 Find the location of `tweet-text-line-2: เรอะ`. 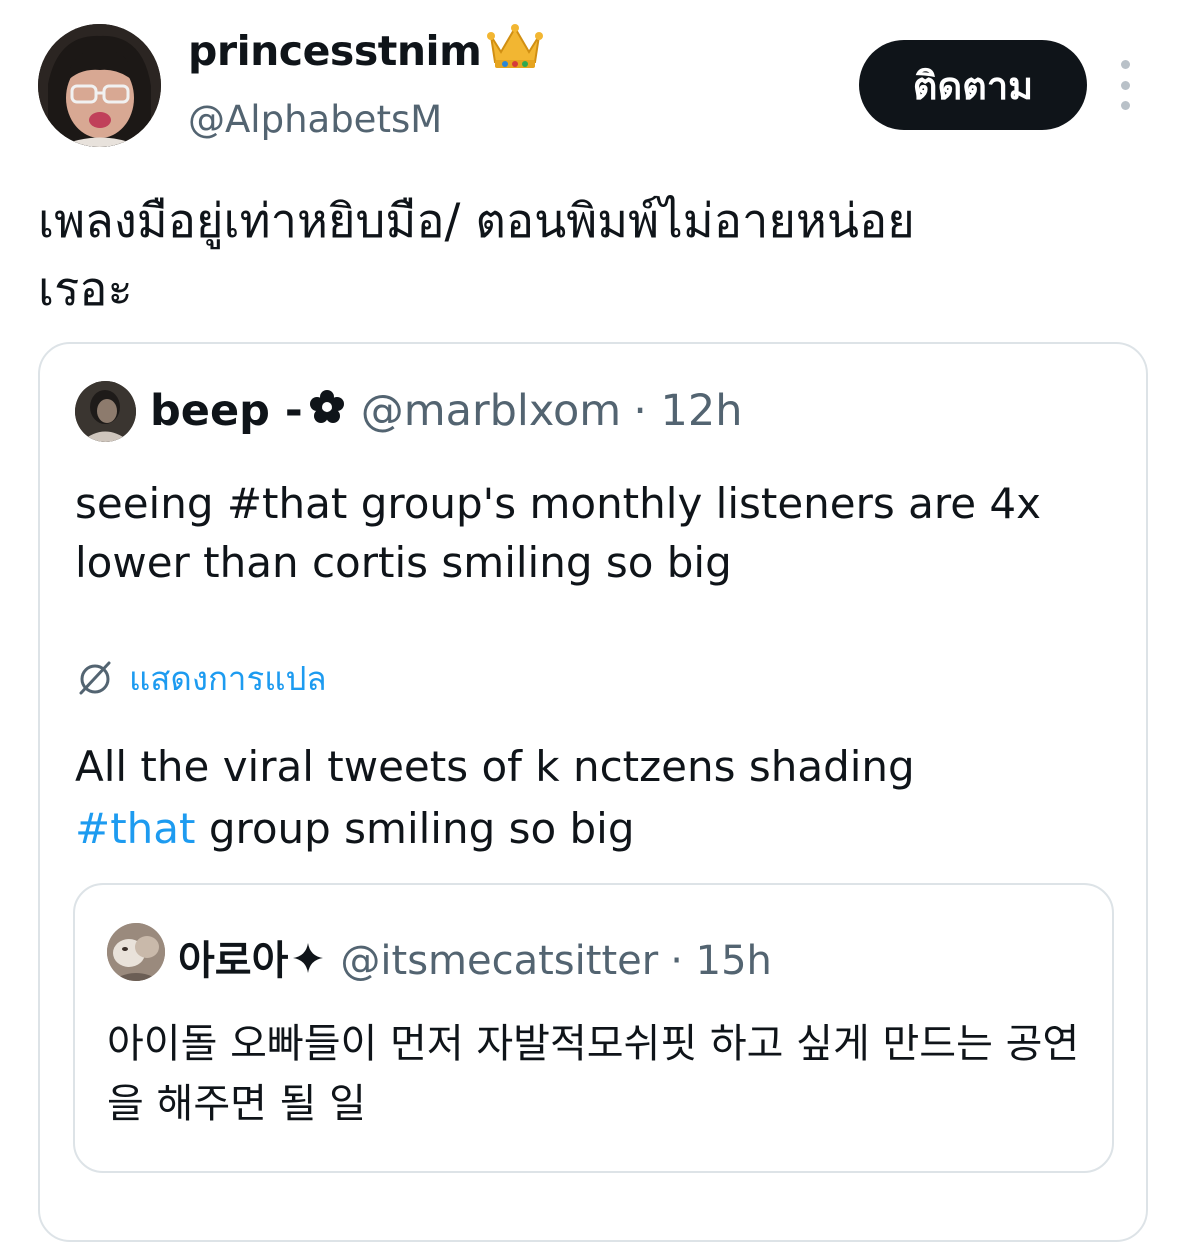

tweet-text-line-2: เรอะ is located at coordinates (85, 289).